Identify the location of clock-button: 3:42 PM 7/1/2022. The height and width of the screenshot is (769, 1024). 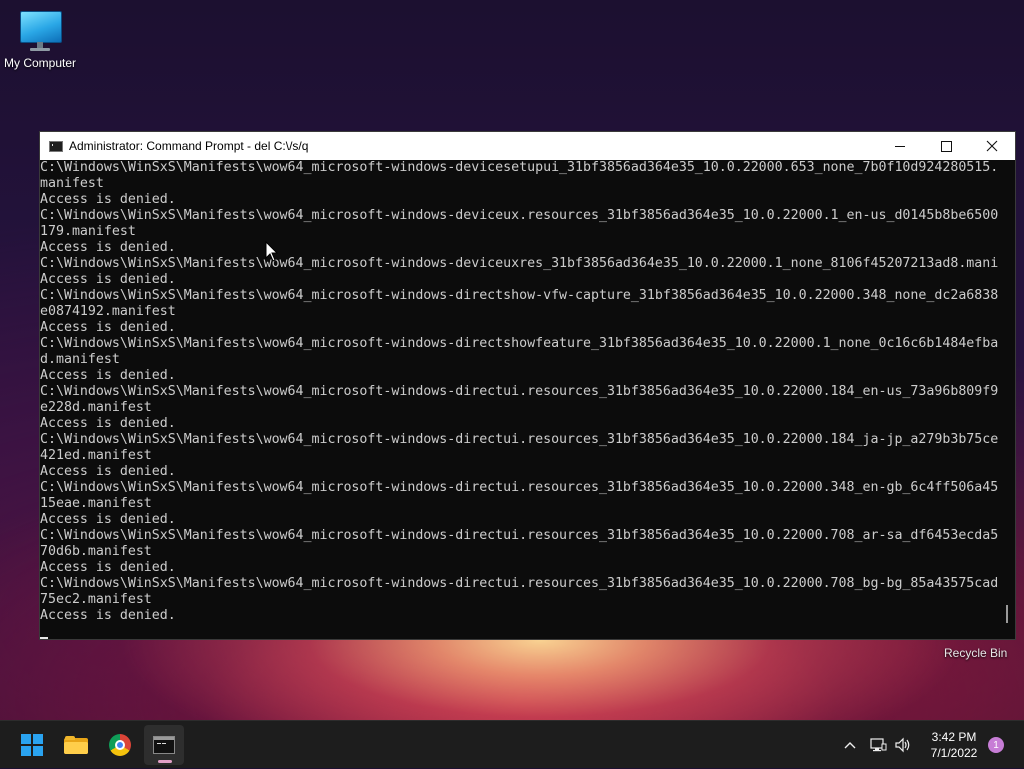
(954, 745).